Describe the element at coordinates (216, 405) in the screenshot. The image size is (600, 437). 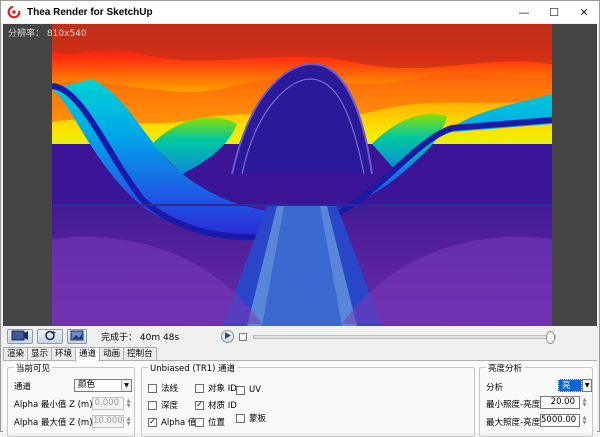
I see `material-id-checkbox: ✓ 材质 ID` at that location.